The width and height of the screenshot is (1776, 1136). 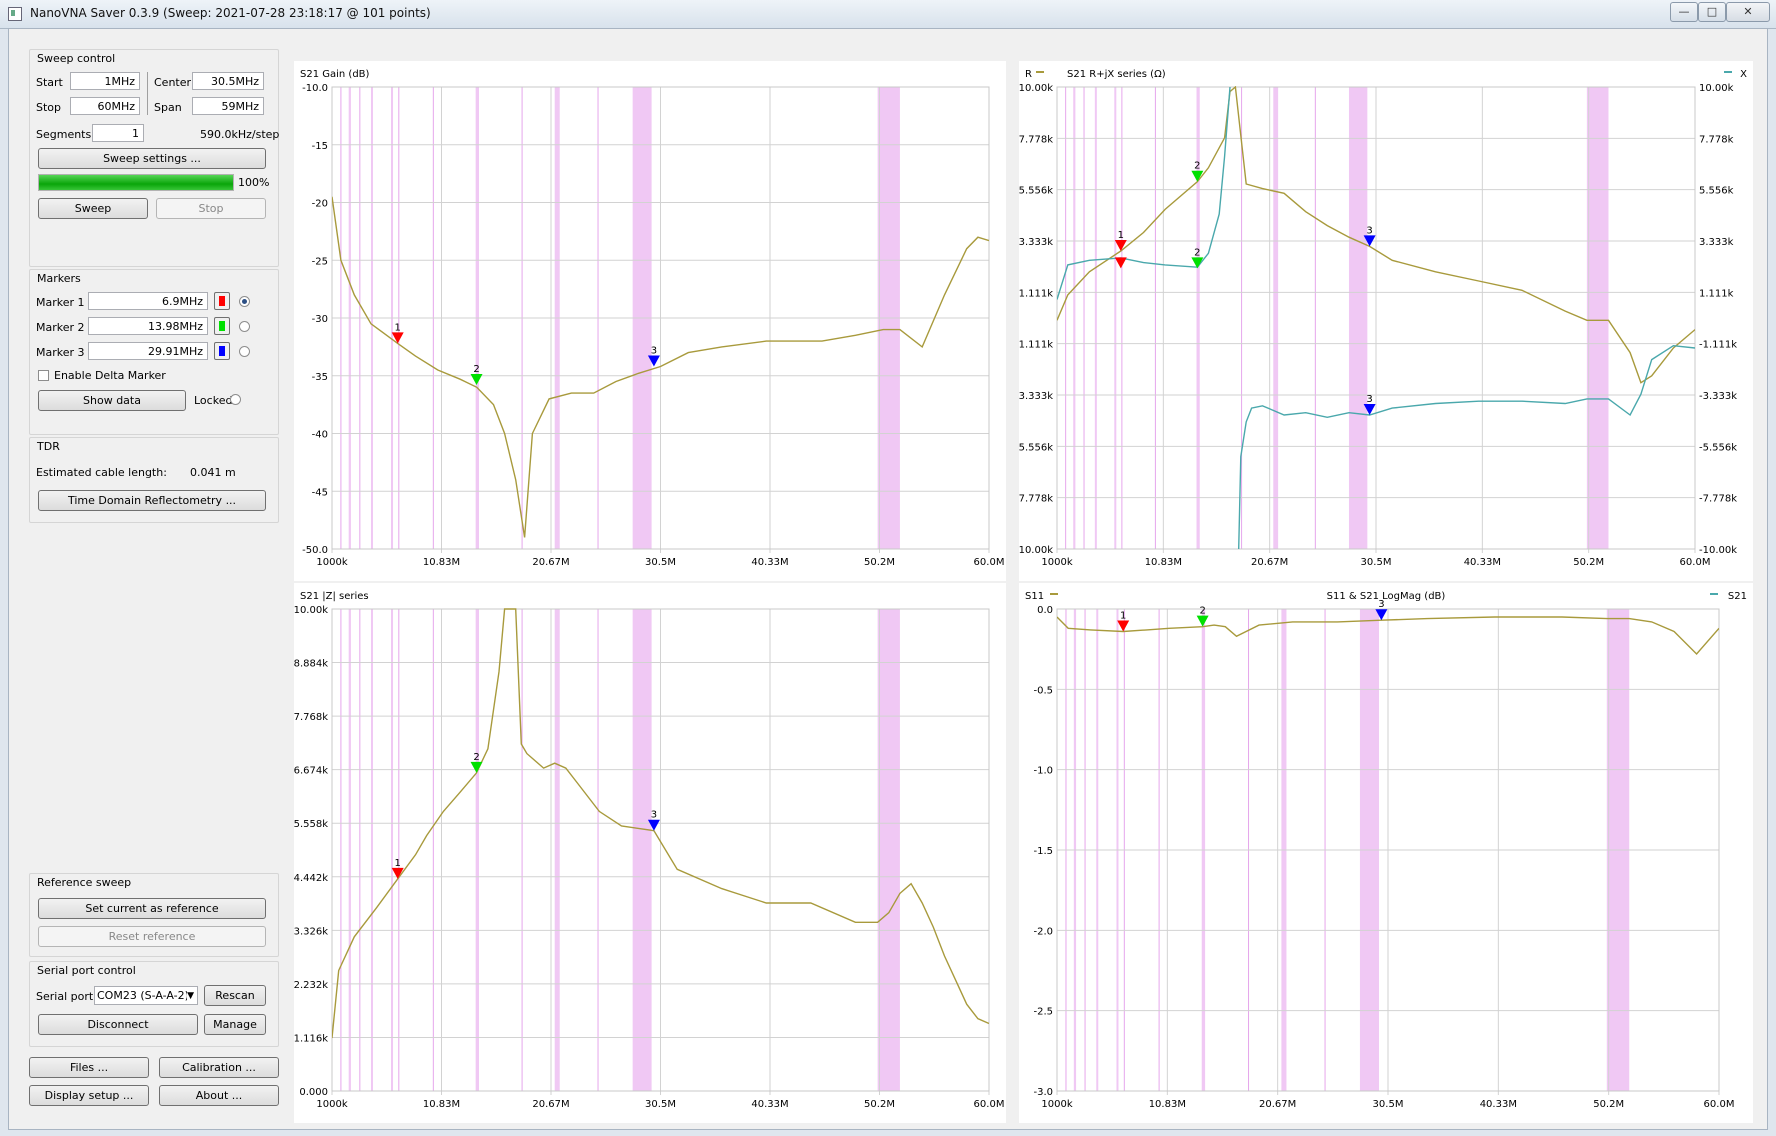 I want to click on marker-3-frequency-input: 29.91MHz, so click(x=148, y=351).